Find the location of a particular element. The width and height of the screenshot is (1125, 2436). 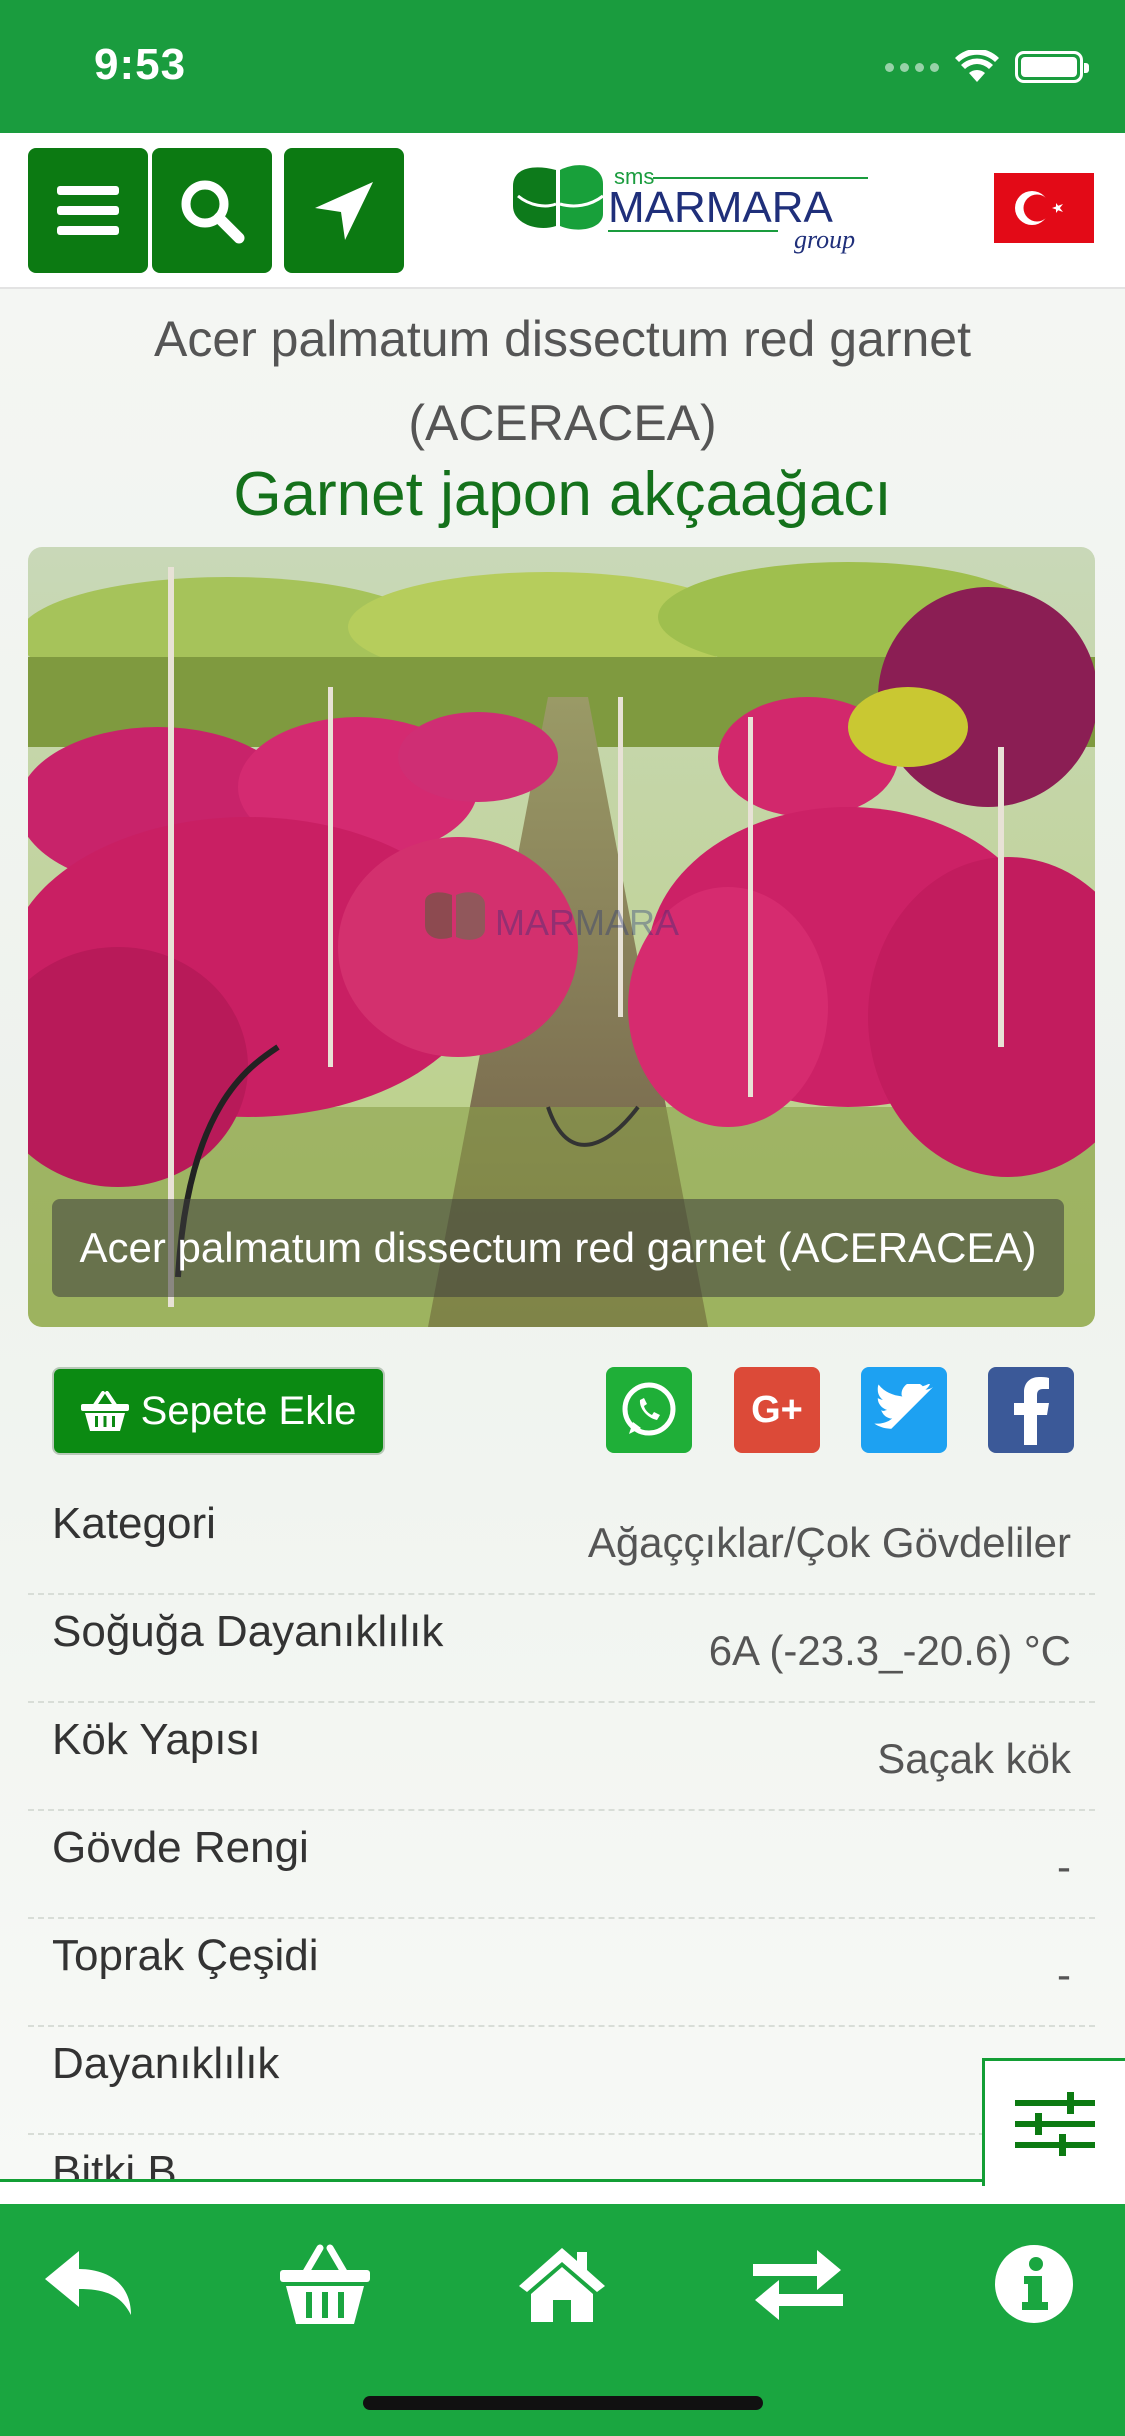

facebook-icon is located at coordinates (1031, 1411).